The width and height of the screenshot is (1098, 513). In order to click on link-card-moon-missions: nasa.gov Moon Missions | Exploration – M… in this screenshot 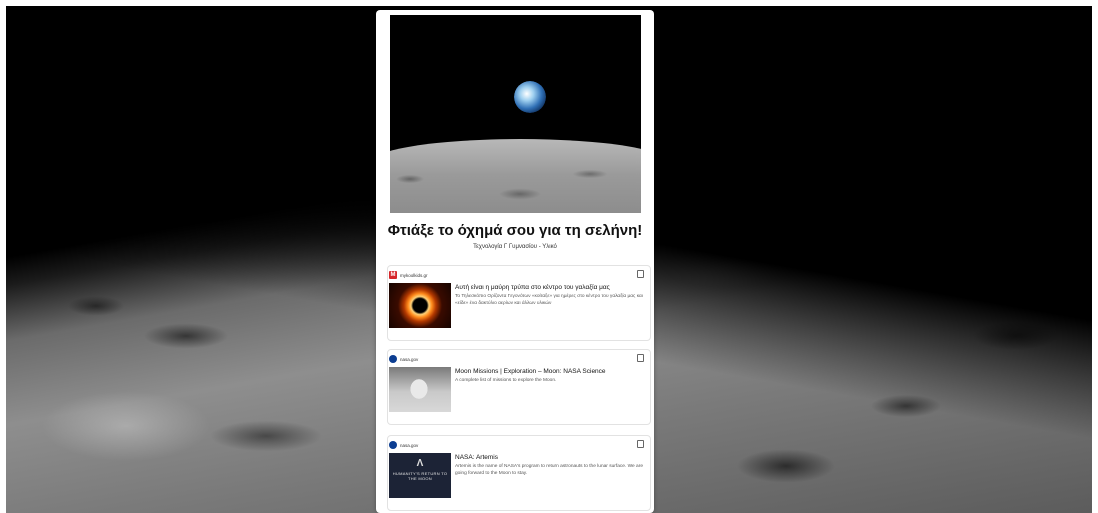, I will do `click(519, 387)`.